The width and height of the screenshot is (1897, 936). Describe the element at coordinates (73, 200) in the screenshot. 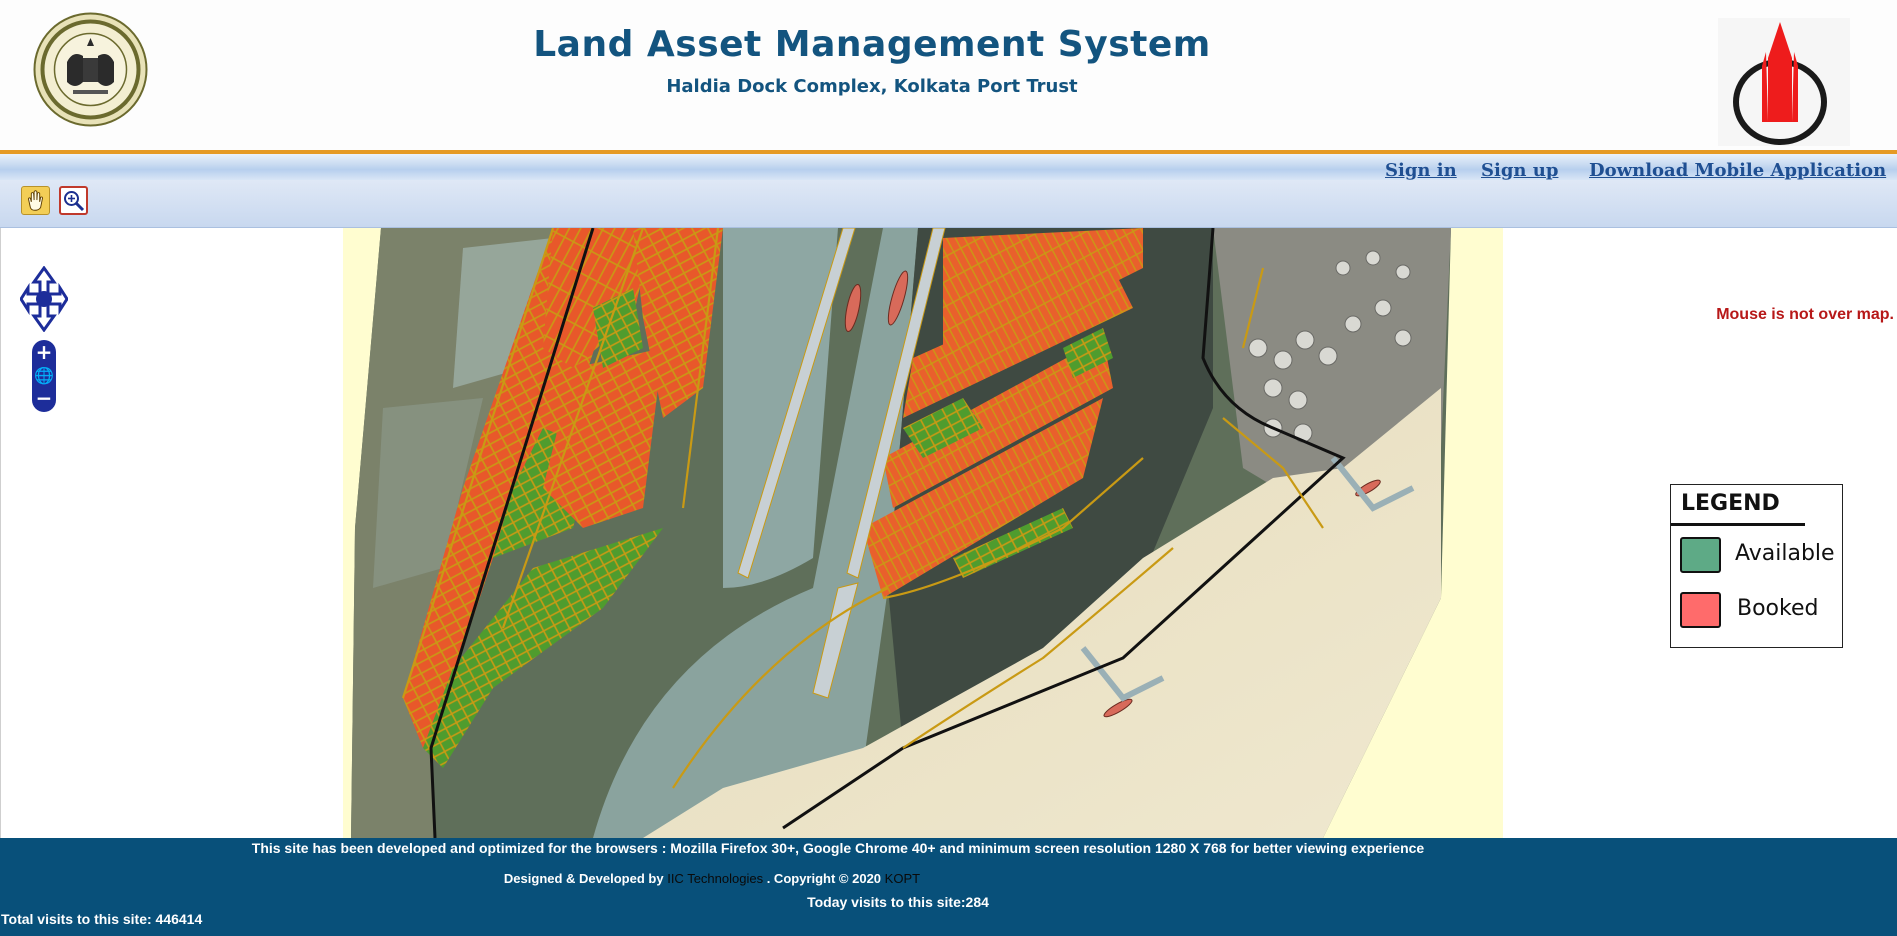

I see `zoom-box-icon` at that location.